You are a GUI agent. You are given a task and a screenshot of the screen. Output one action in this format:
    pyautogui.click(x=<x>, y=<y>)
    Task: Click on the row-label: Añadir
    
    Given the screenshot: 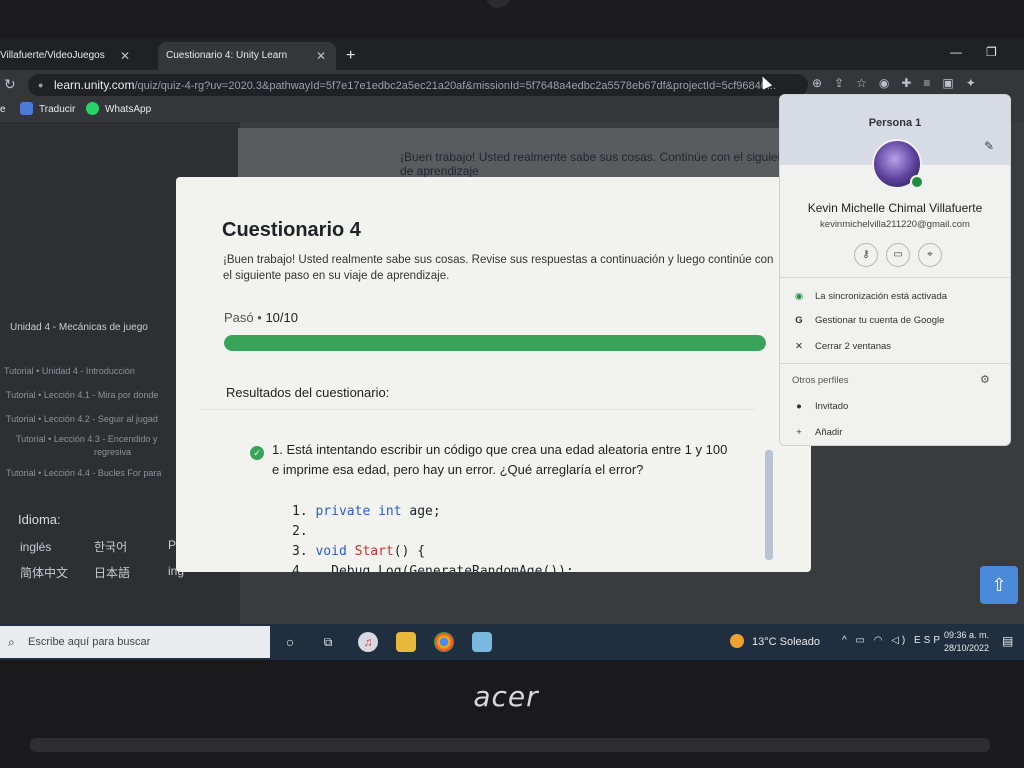 What is the action you would take?
    pyautogui.click(x=829, y=432)
    